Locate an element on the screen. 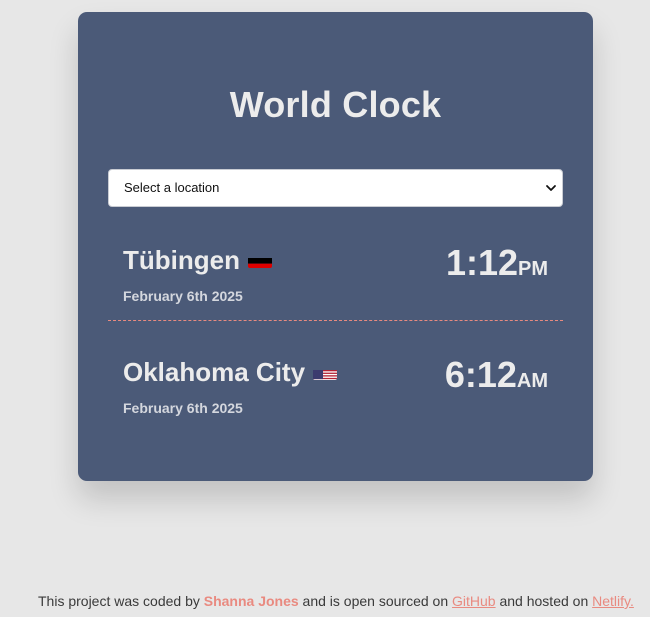 Image resolution: width=650 pixels, height=617 pixels. time-ampm: AM is located at coordinates (532, 381).